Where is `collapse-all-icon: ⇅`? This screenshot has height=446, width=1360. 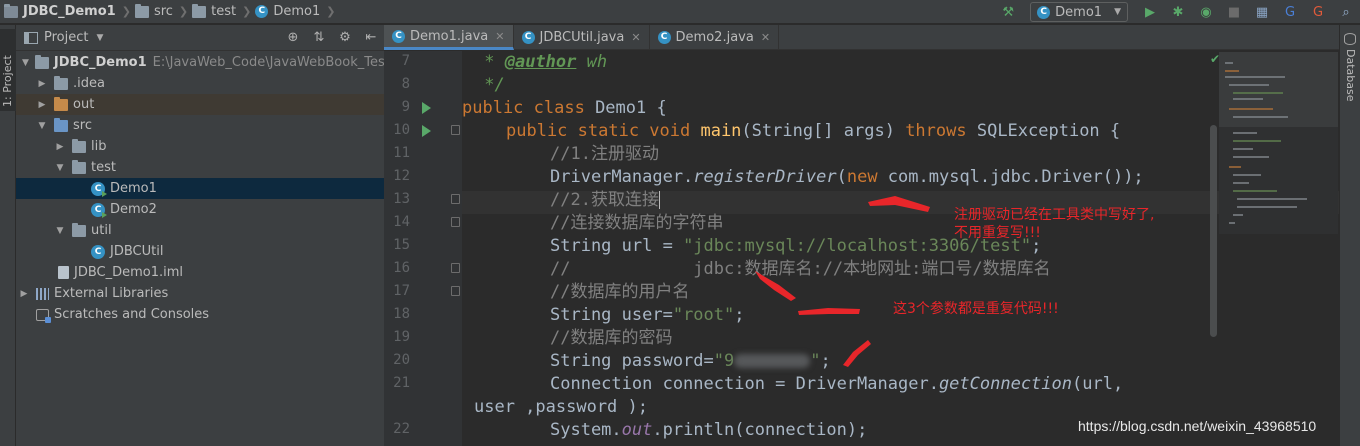 collapse-all-icon: ⇅ is located at coordinates (319, 37).